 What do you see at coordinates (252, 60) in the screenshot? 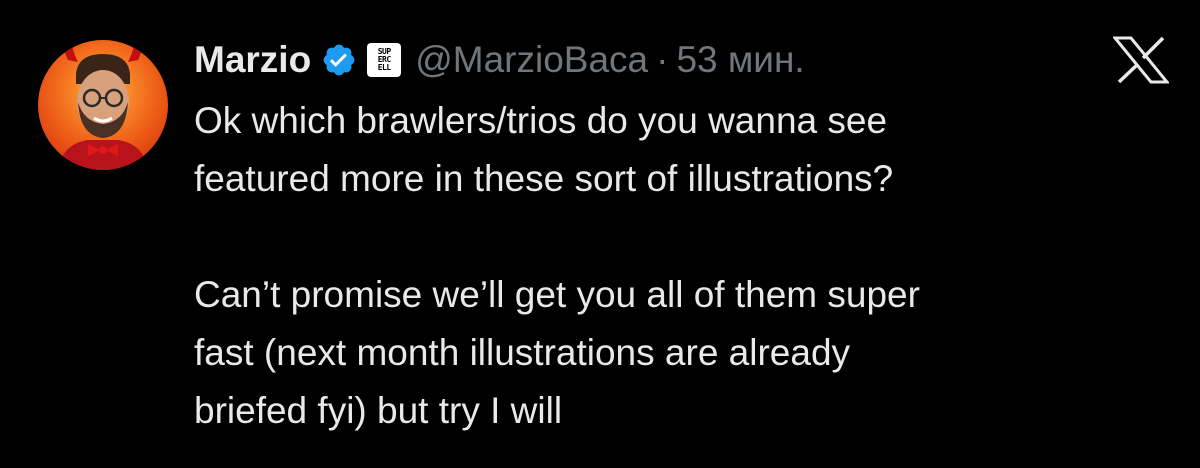
I see `author-display-name: Marzio` at bounding box center [252, 60].